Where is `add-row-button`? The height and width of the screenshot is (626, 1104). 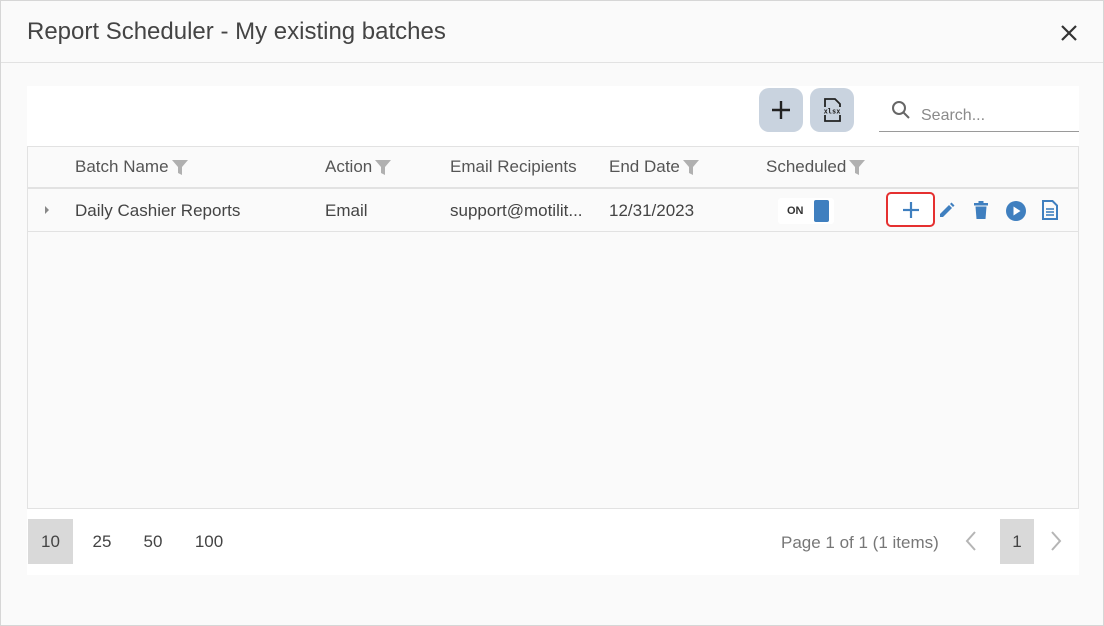
add-row-button is located at coordinates (910, 209).